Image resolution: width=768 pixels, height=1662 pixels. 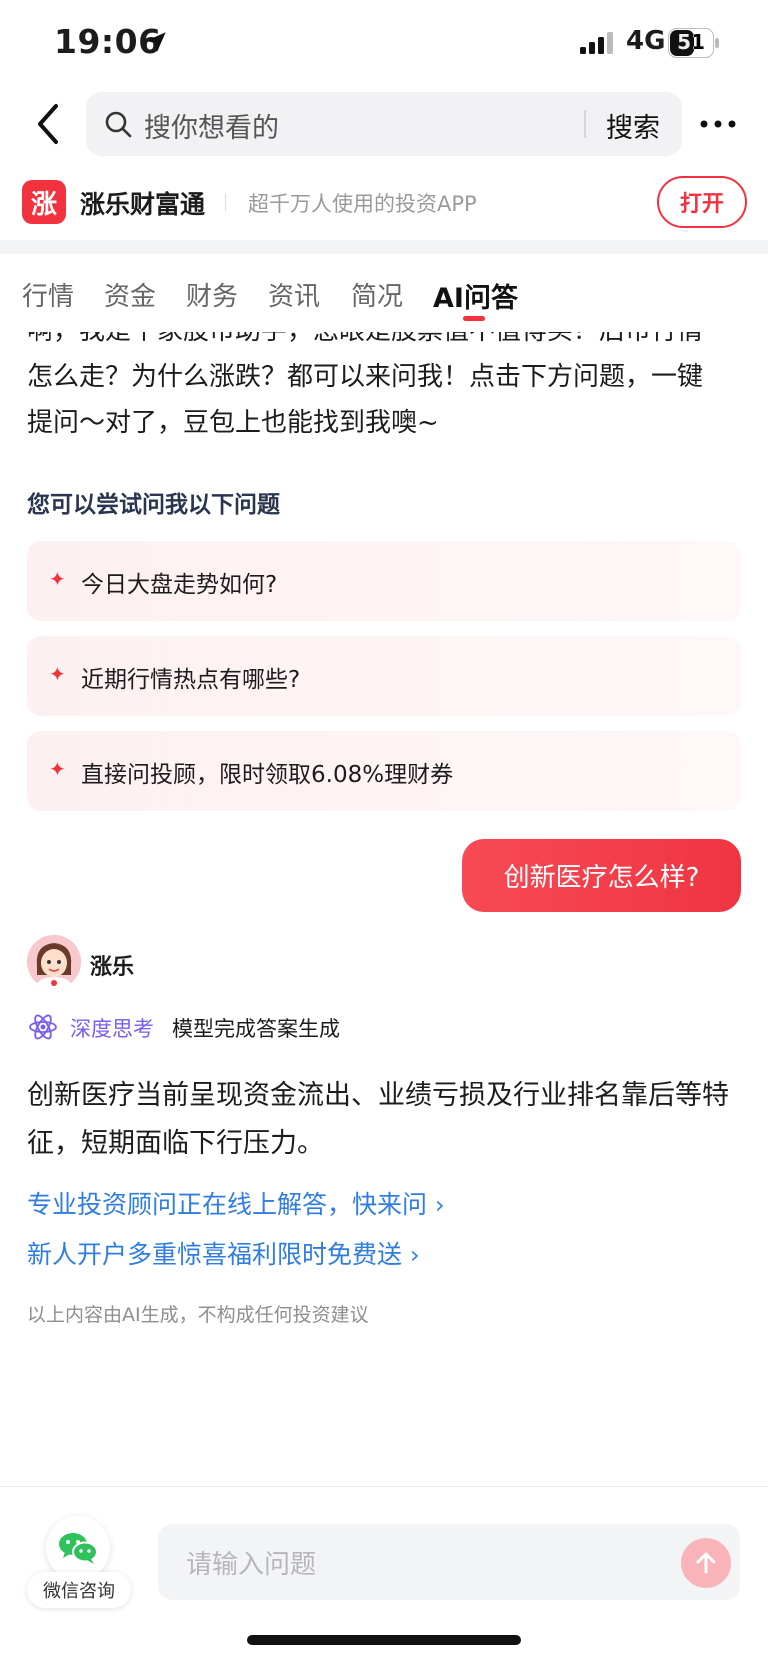 I want to click on search-input: 搜你想看的, so click(x=211, y=125).